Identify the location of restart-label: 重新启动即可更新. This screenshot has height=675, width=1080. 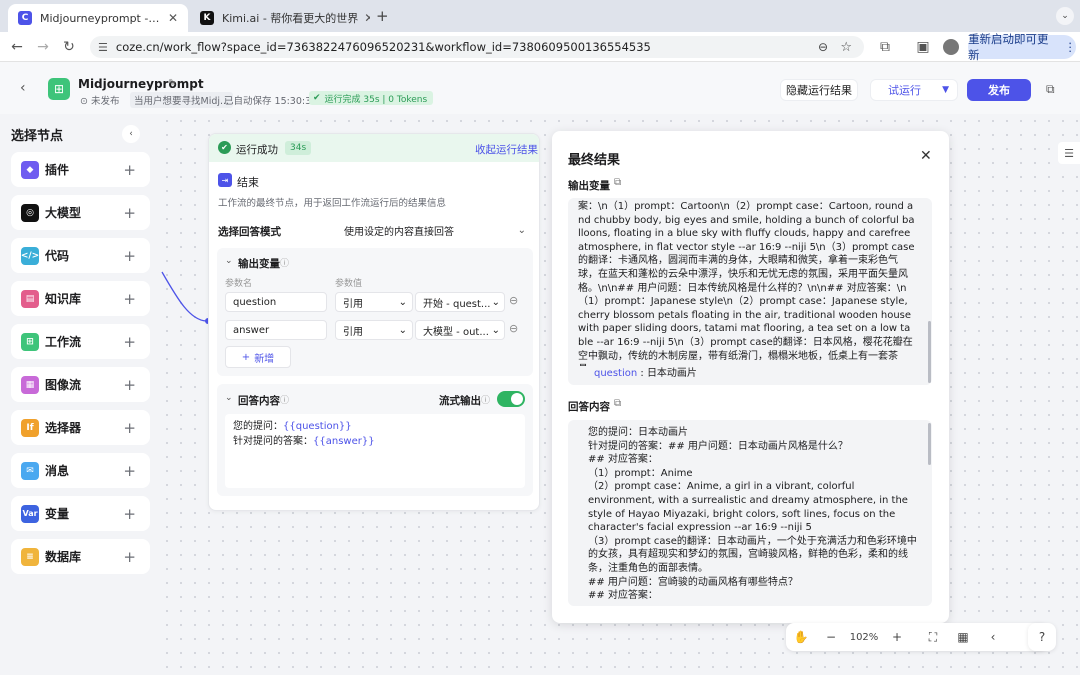
(1008, 47).